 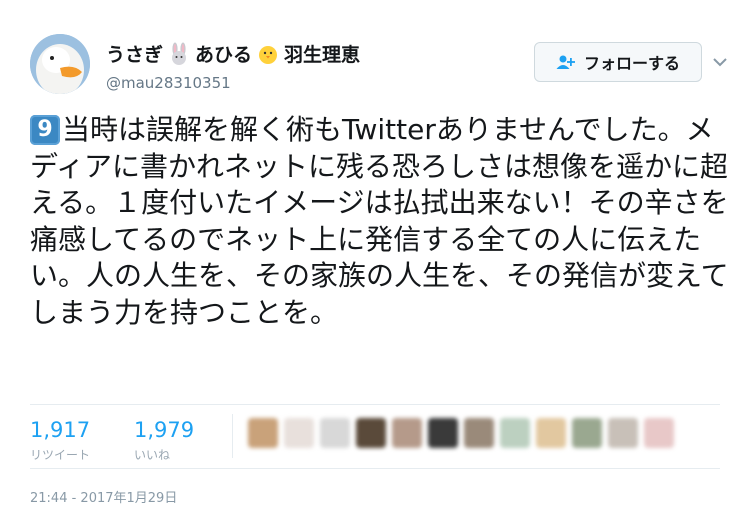 I want to click on keycap-9-icon: 9, so click(x=45, y=130).